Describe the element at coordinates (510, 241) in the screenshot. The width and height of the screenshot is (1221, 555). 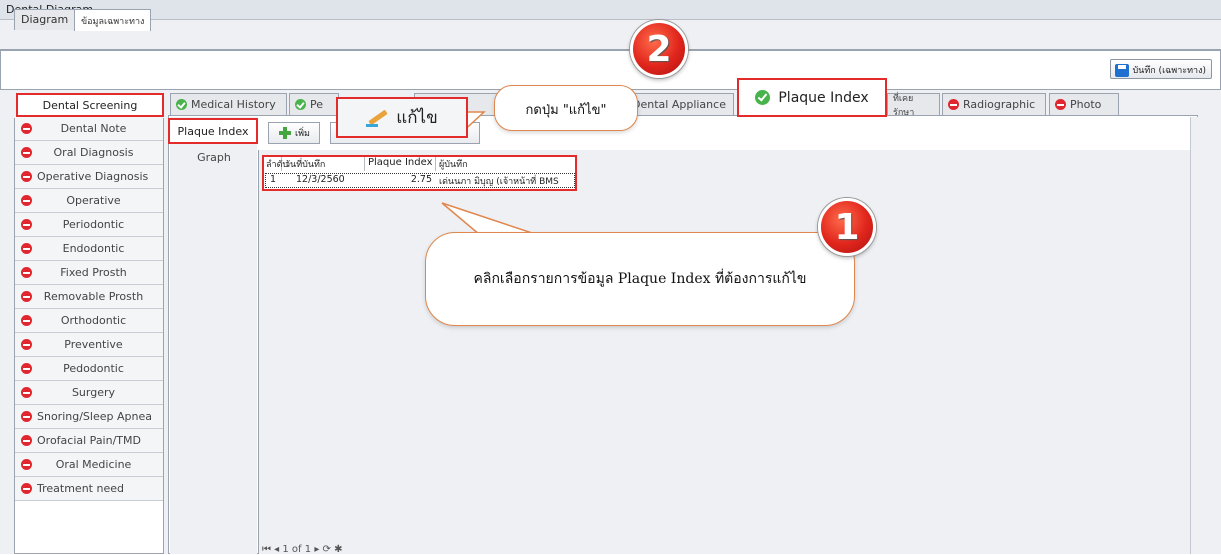
I see `callout1-join` at that location.